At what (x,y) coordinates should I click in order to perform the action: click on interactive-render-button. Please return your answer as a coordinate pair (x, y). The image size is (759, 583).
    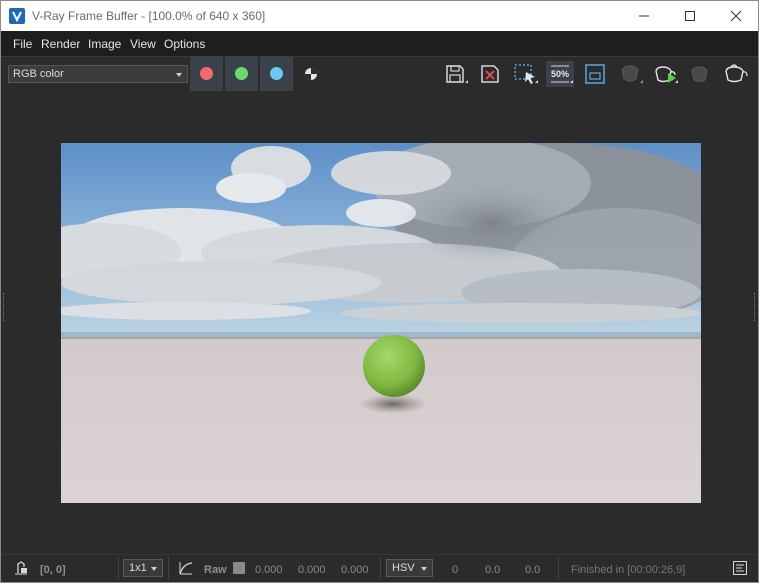
    Looking at the image, I should click on (665, 74).